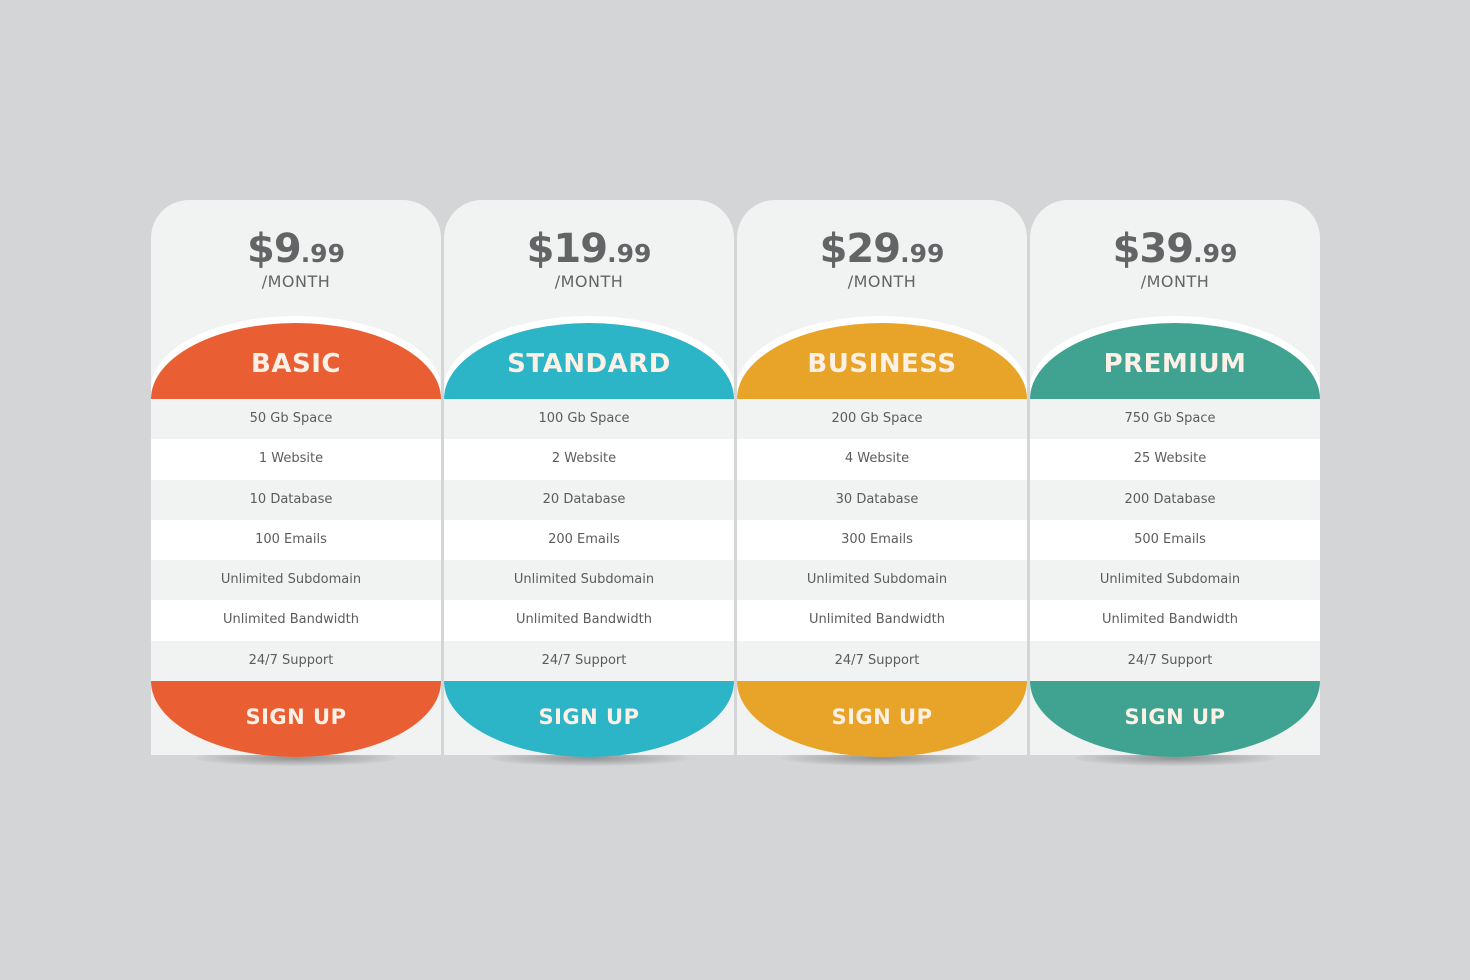 The width and height of the screenshot is (1470, 980). I want to click on feature-item: 750 Gb Space, so click(1175, 419).